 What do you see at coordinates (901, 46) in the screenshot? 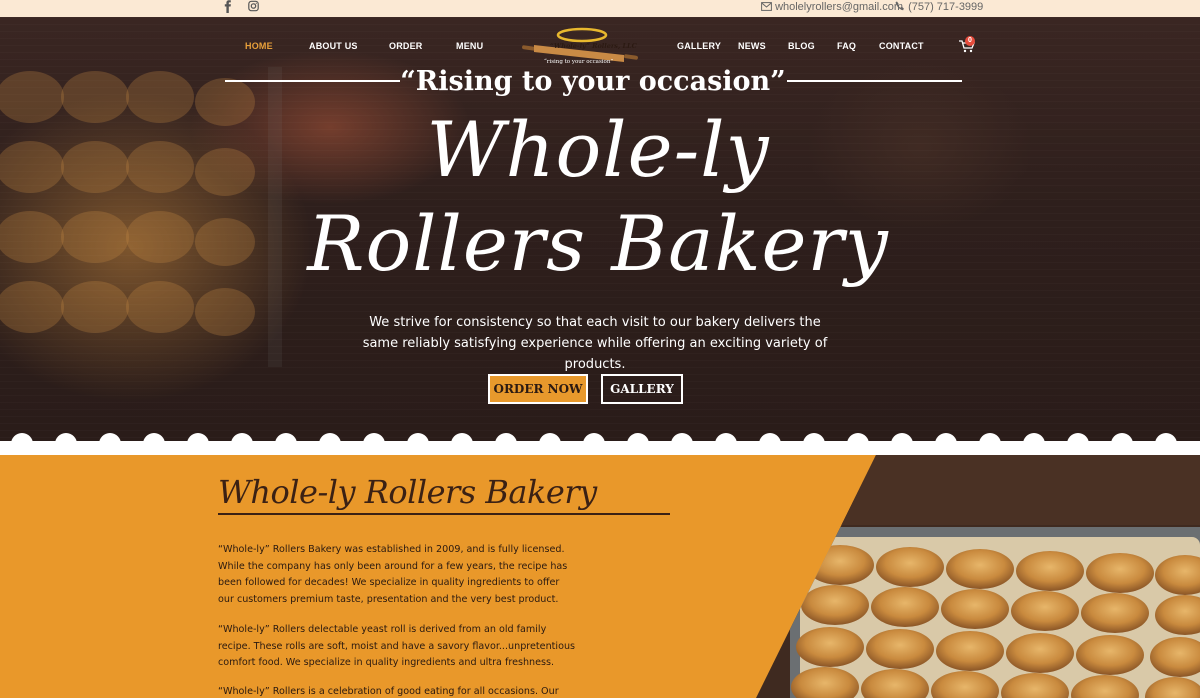
I see `nav-contact: CONTACT` at bounding box center [901, 46].